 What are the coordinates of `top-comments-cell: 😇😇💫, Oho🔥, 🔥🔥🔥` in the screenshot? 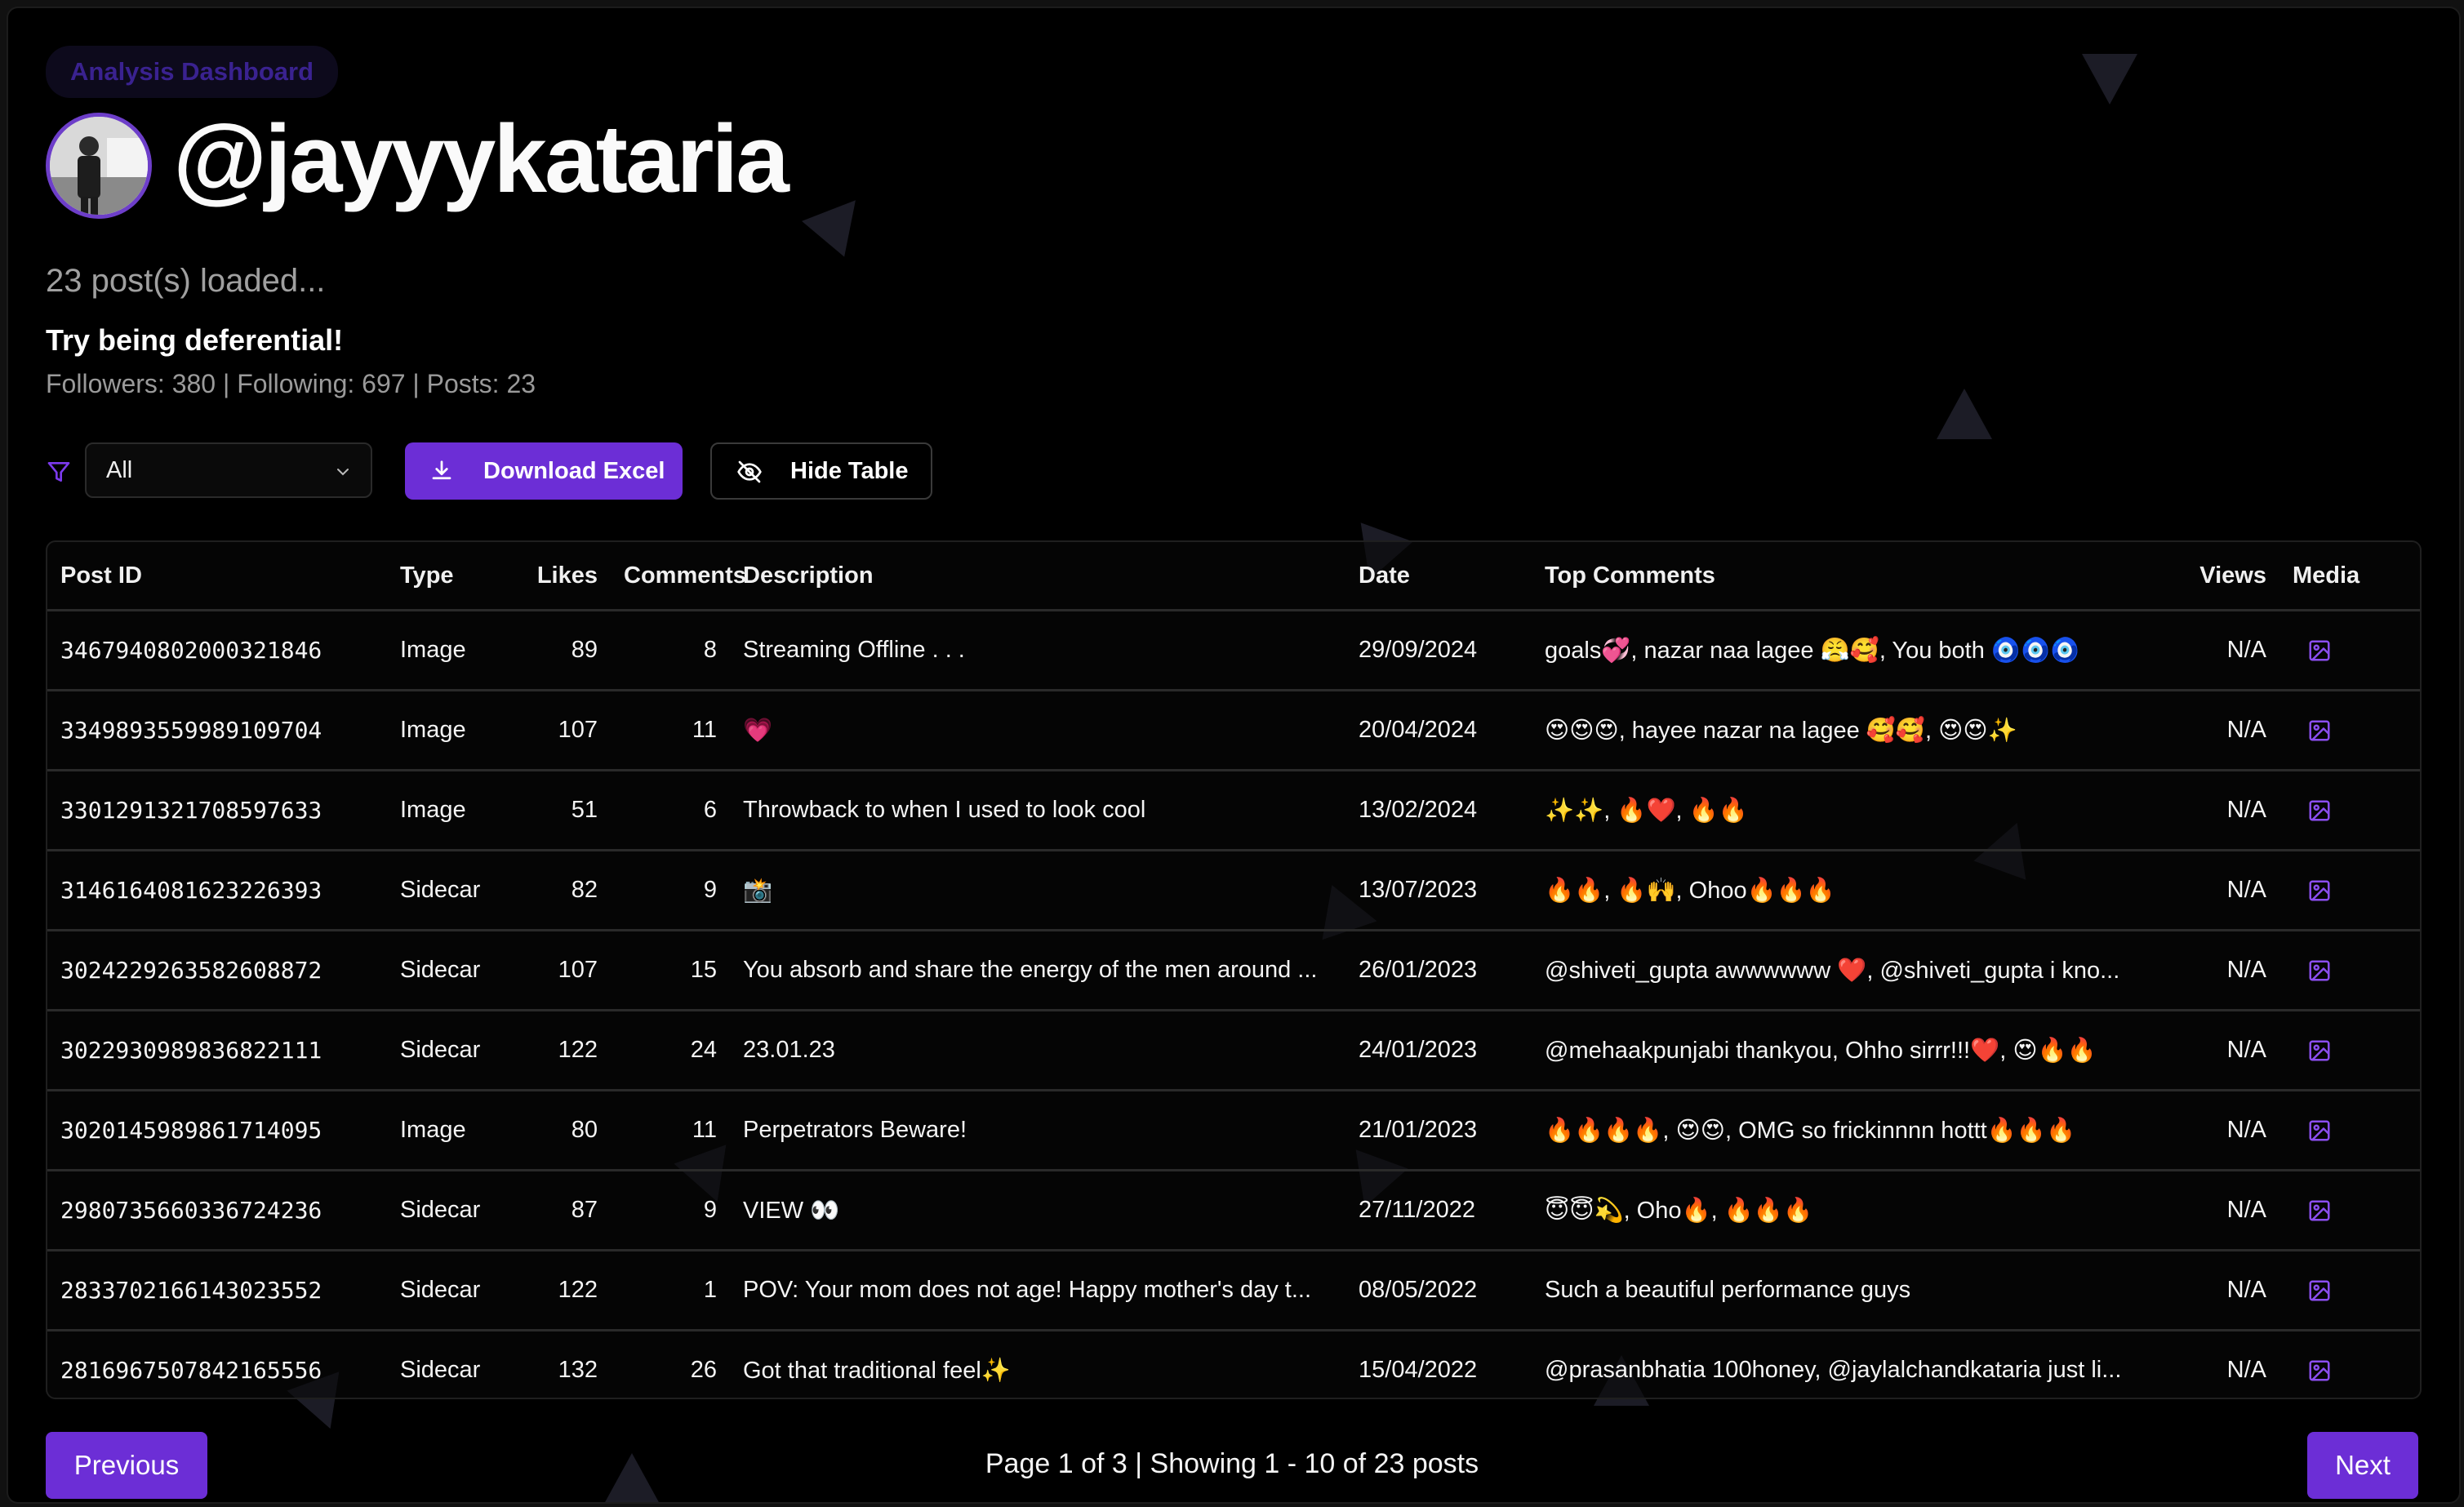 It's located at (1849, 1210).